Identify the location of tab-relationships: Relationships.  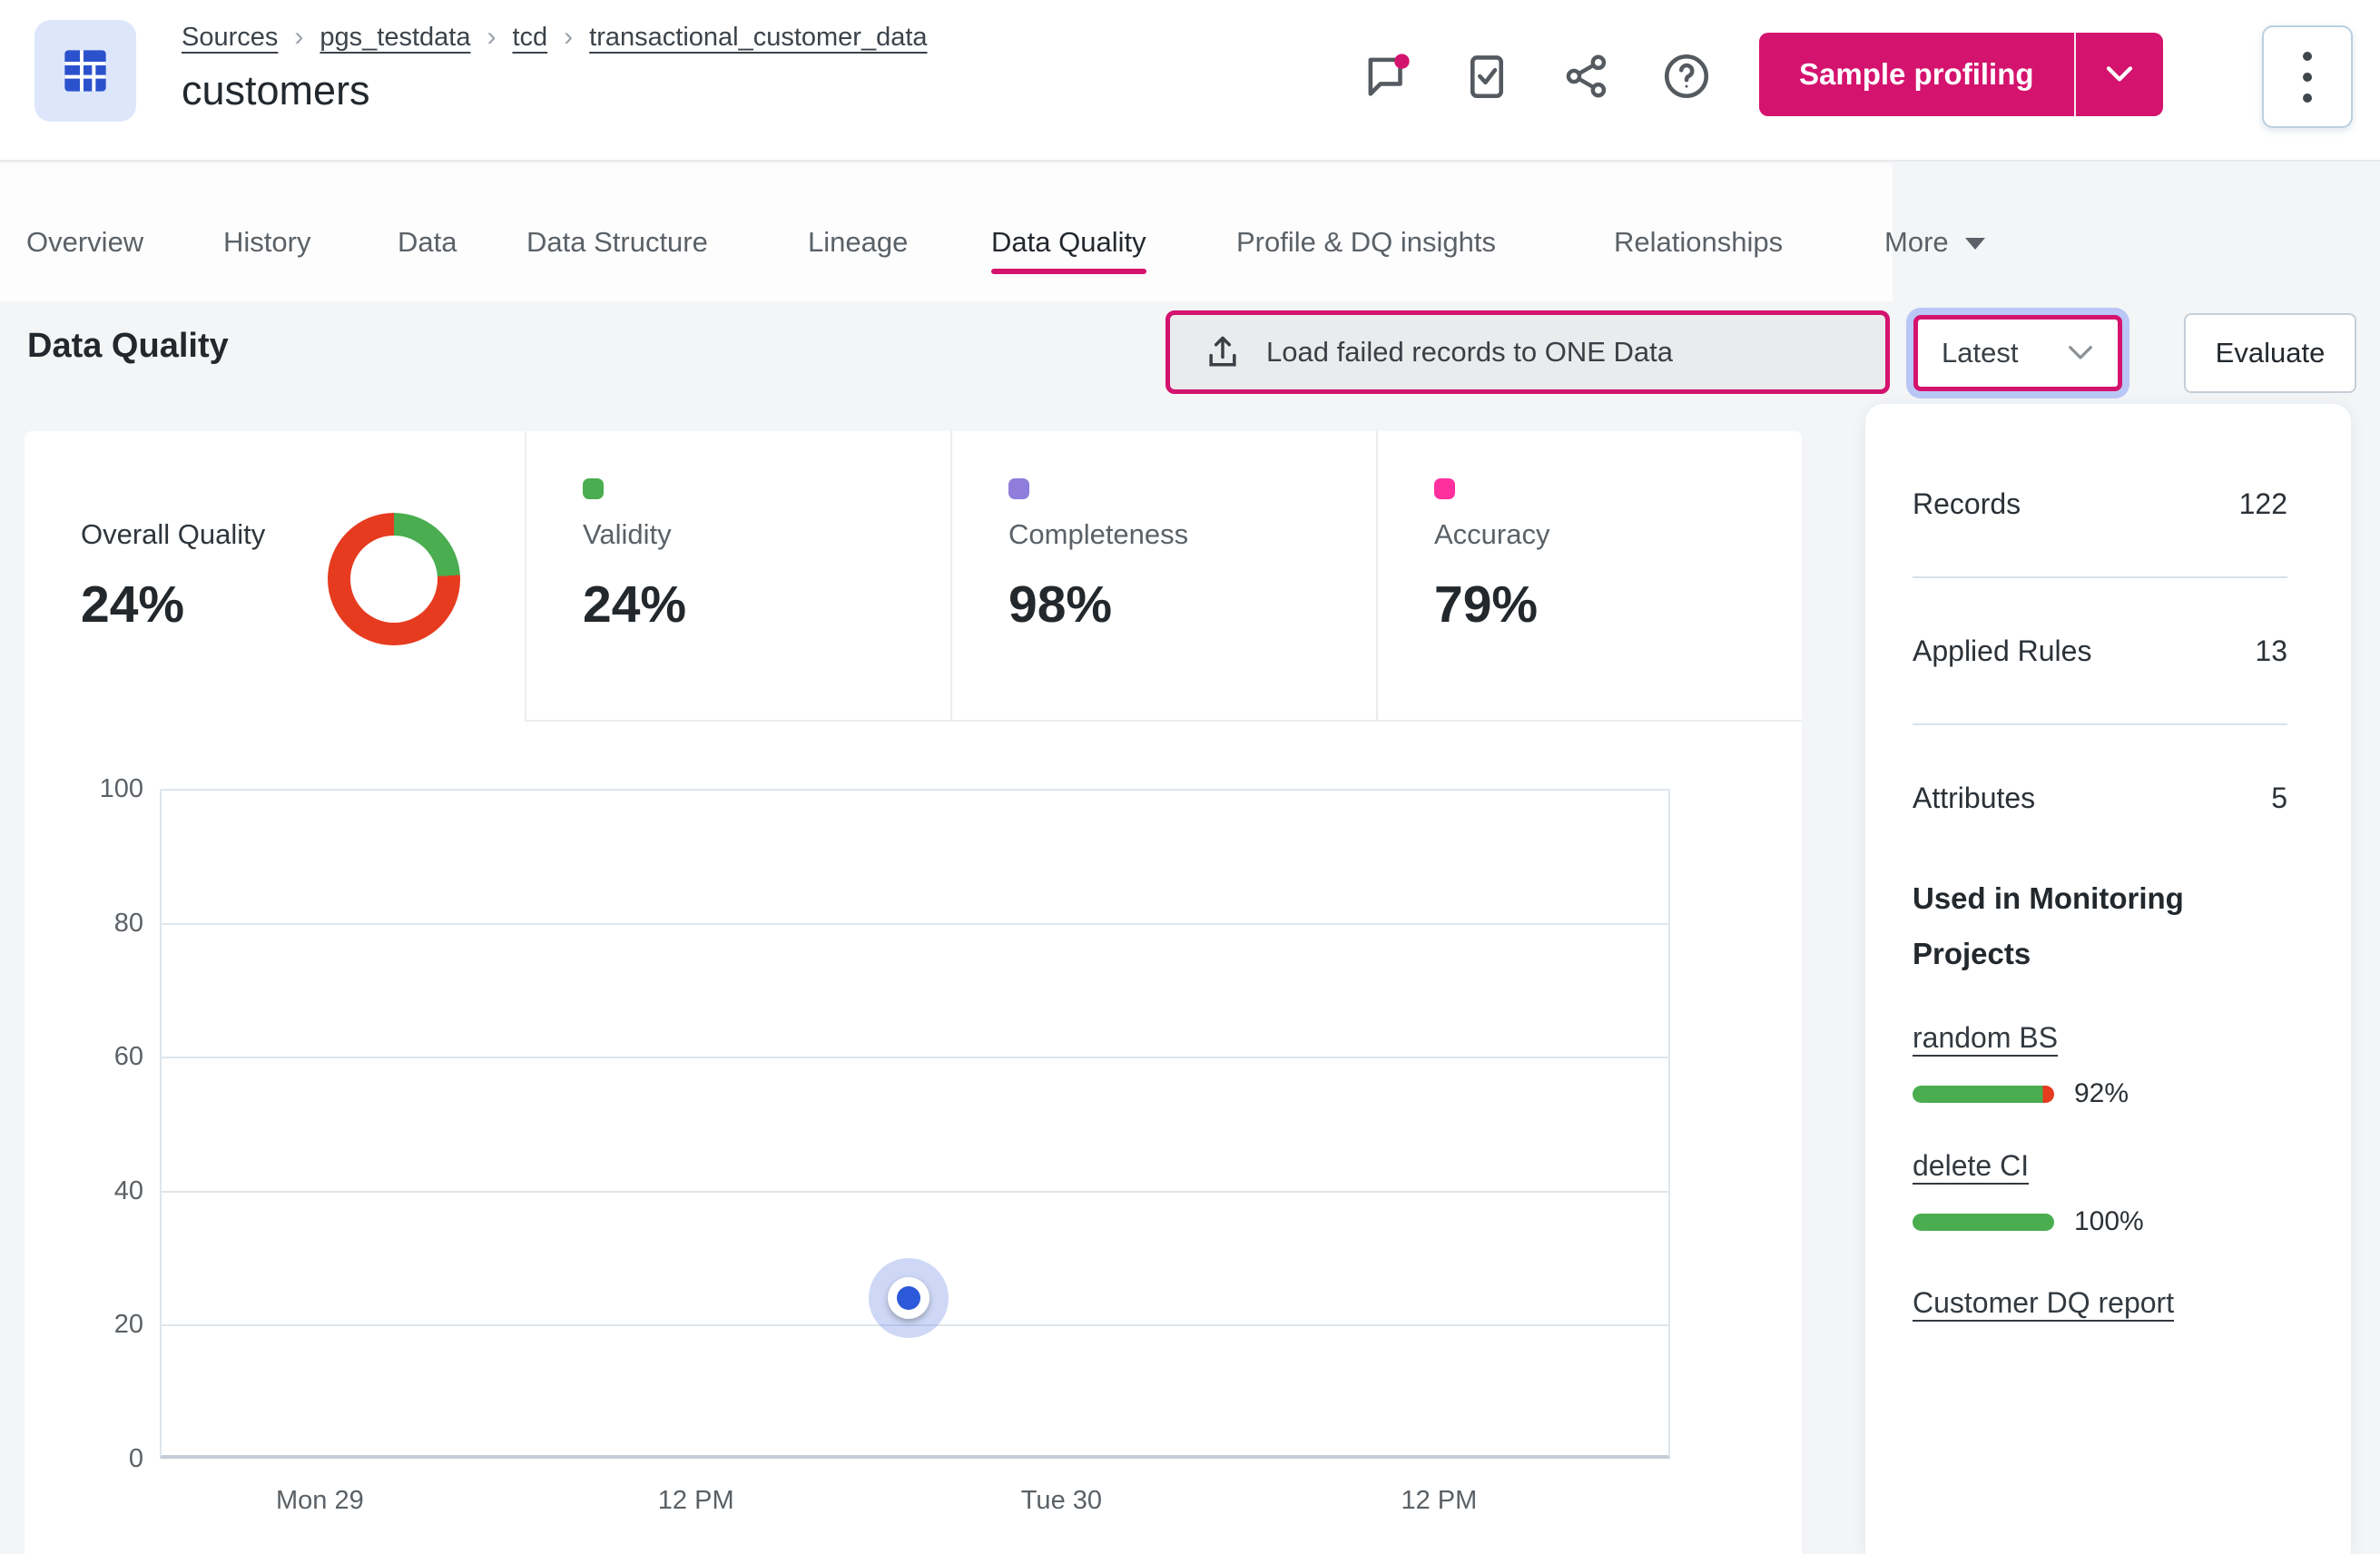
(1698, 242).